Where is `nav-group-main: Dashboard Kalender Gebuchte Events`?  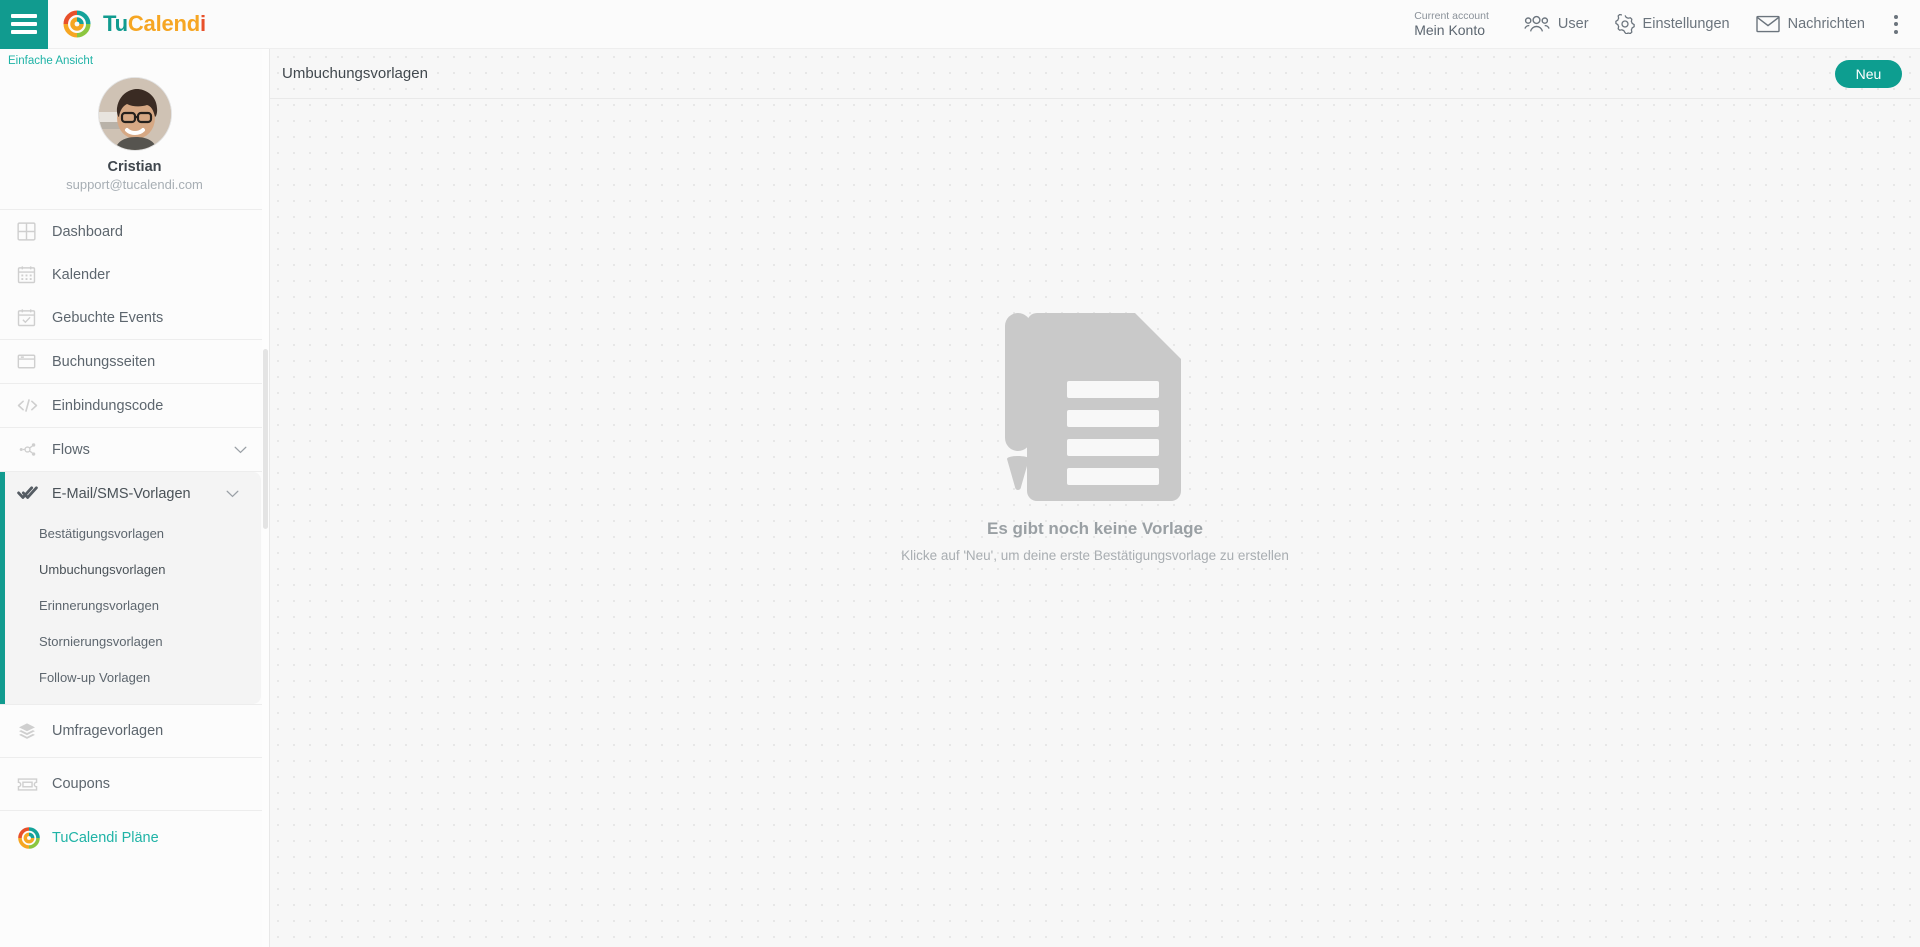 nav-group-main: Dashboard Kalender Gebuchte Events is located at coordinates (134, 275).